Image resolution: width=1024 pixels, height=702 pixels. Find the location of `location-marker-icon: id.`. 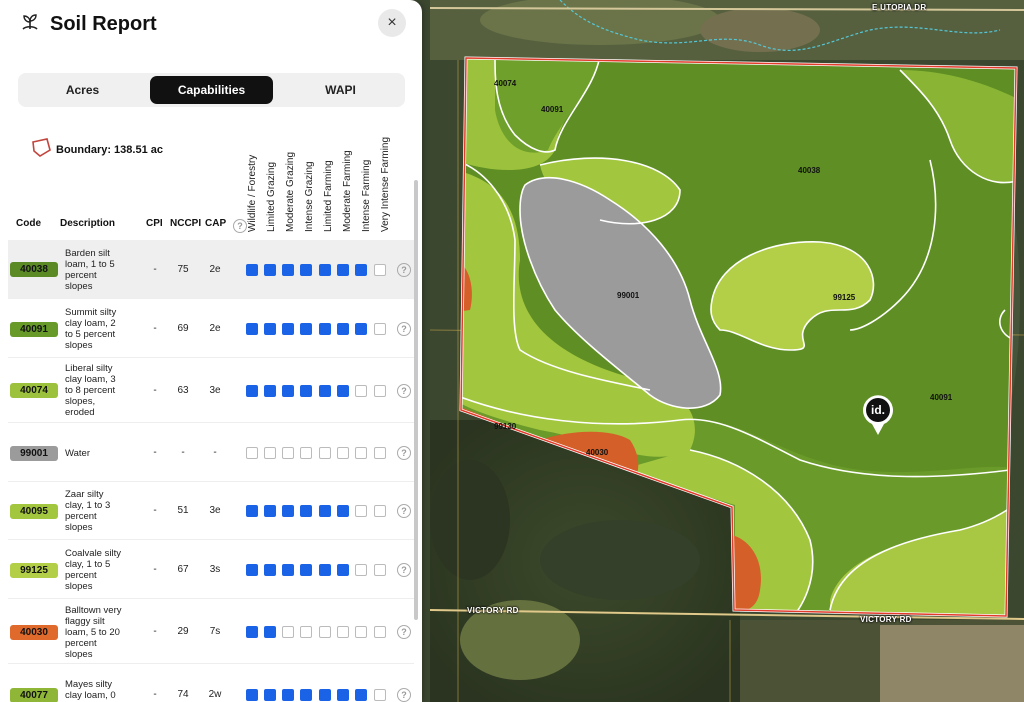

location-marker-icon: id. is located at coordinates (878, 415).